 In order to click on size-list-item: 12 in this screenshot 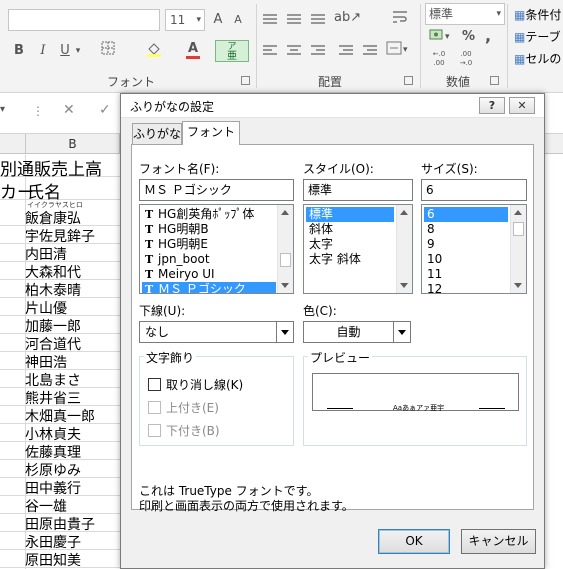, I will do `click(466, 287)`.